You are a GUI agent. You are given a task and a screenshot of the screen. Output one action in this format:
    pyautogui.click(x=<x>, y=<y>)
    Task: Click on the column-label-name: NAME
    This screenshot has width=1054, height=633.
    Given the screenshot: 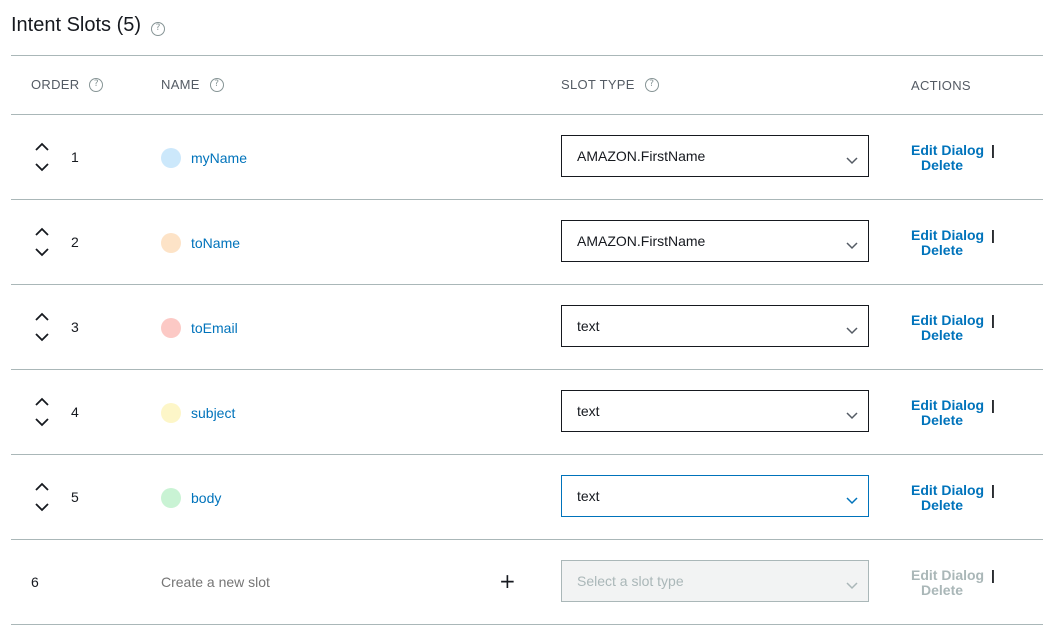 What is the action you would take?
    pyautogui.click(x=180, y=84)
    